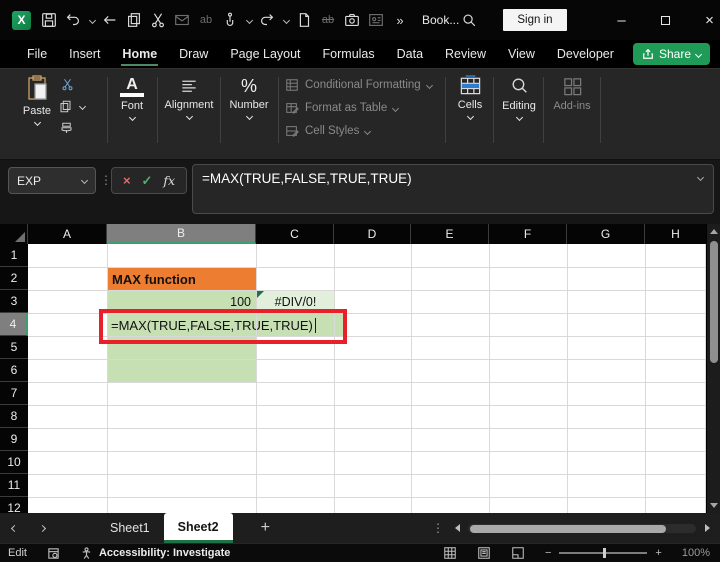 This screenshot has width=720, height=562. I want to click on previous-sheet-icon, so click(14, 528).